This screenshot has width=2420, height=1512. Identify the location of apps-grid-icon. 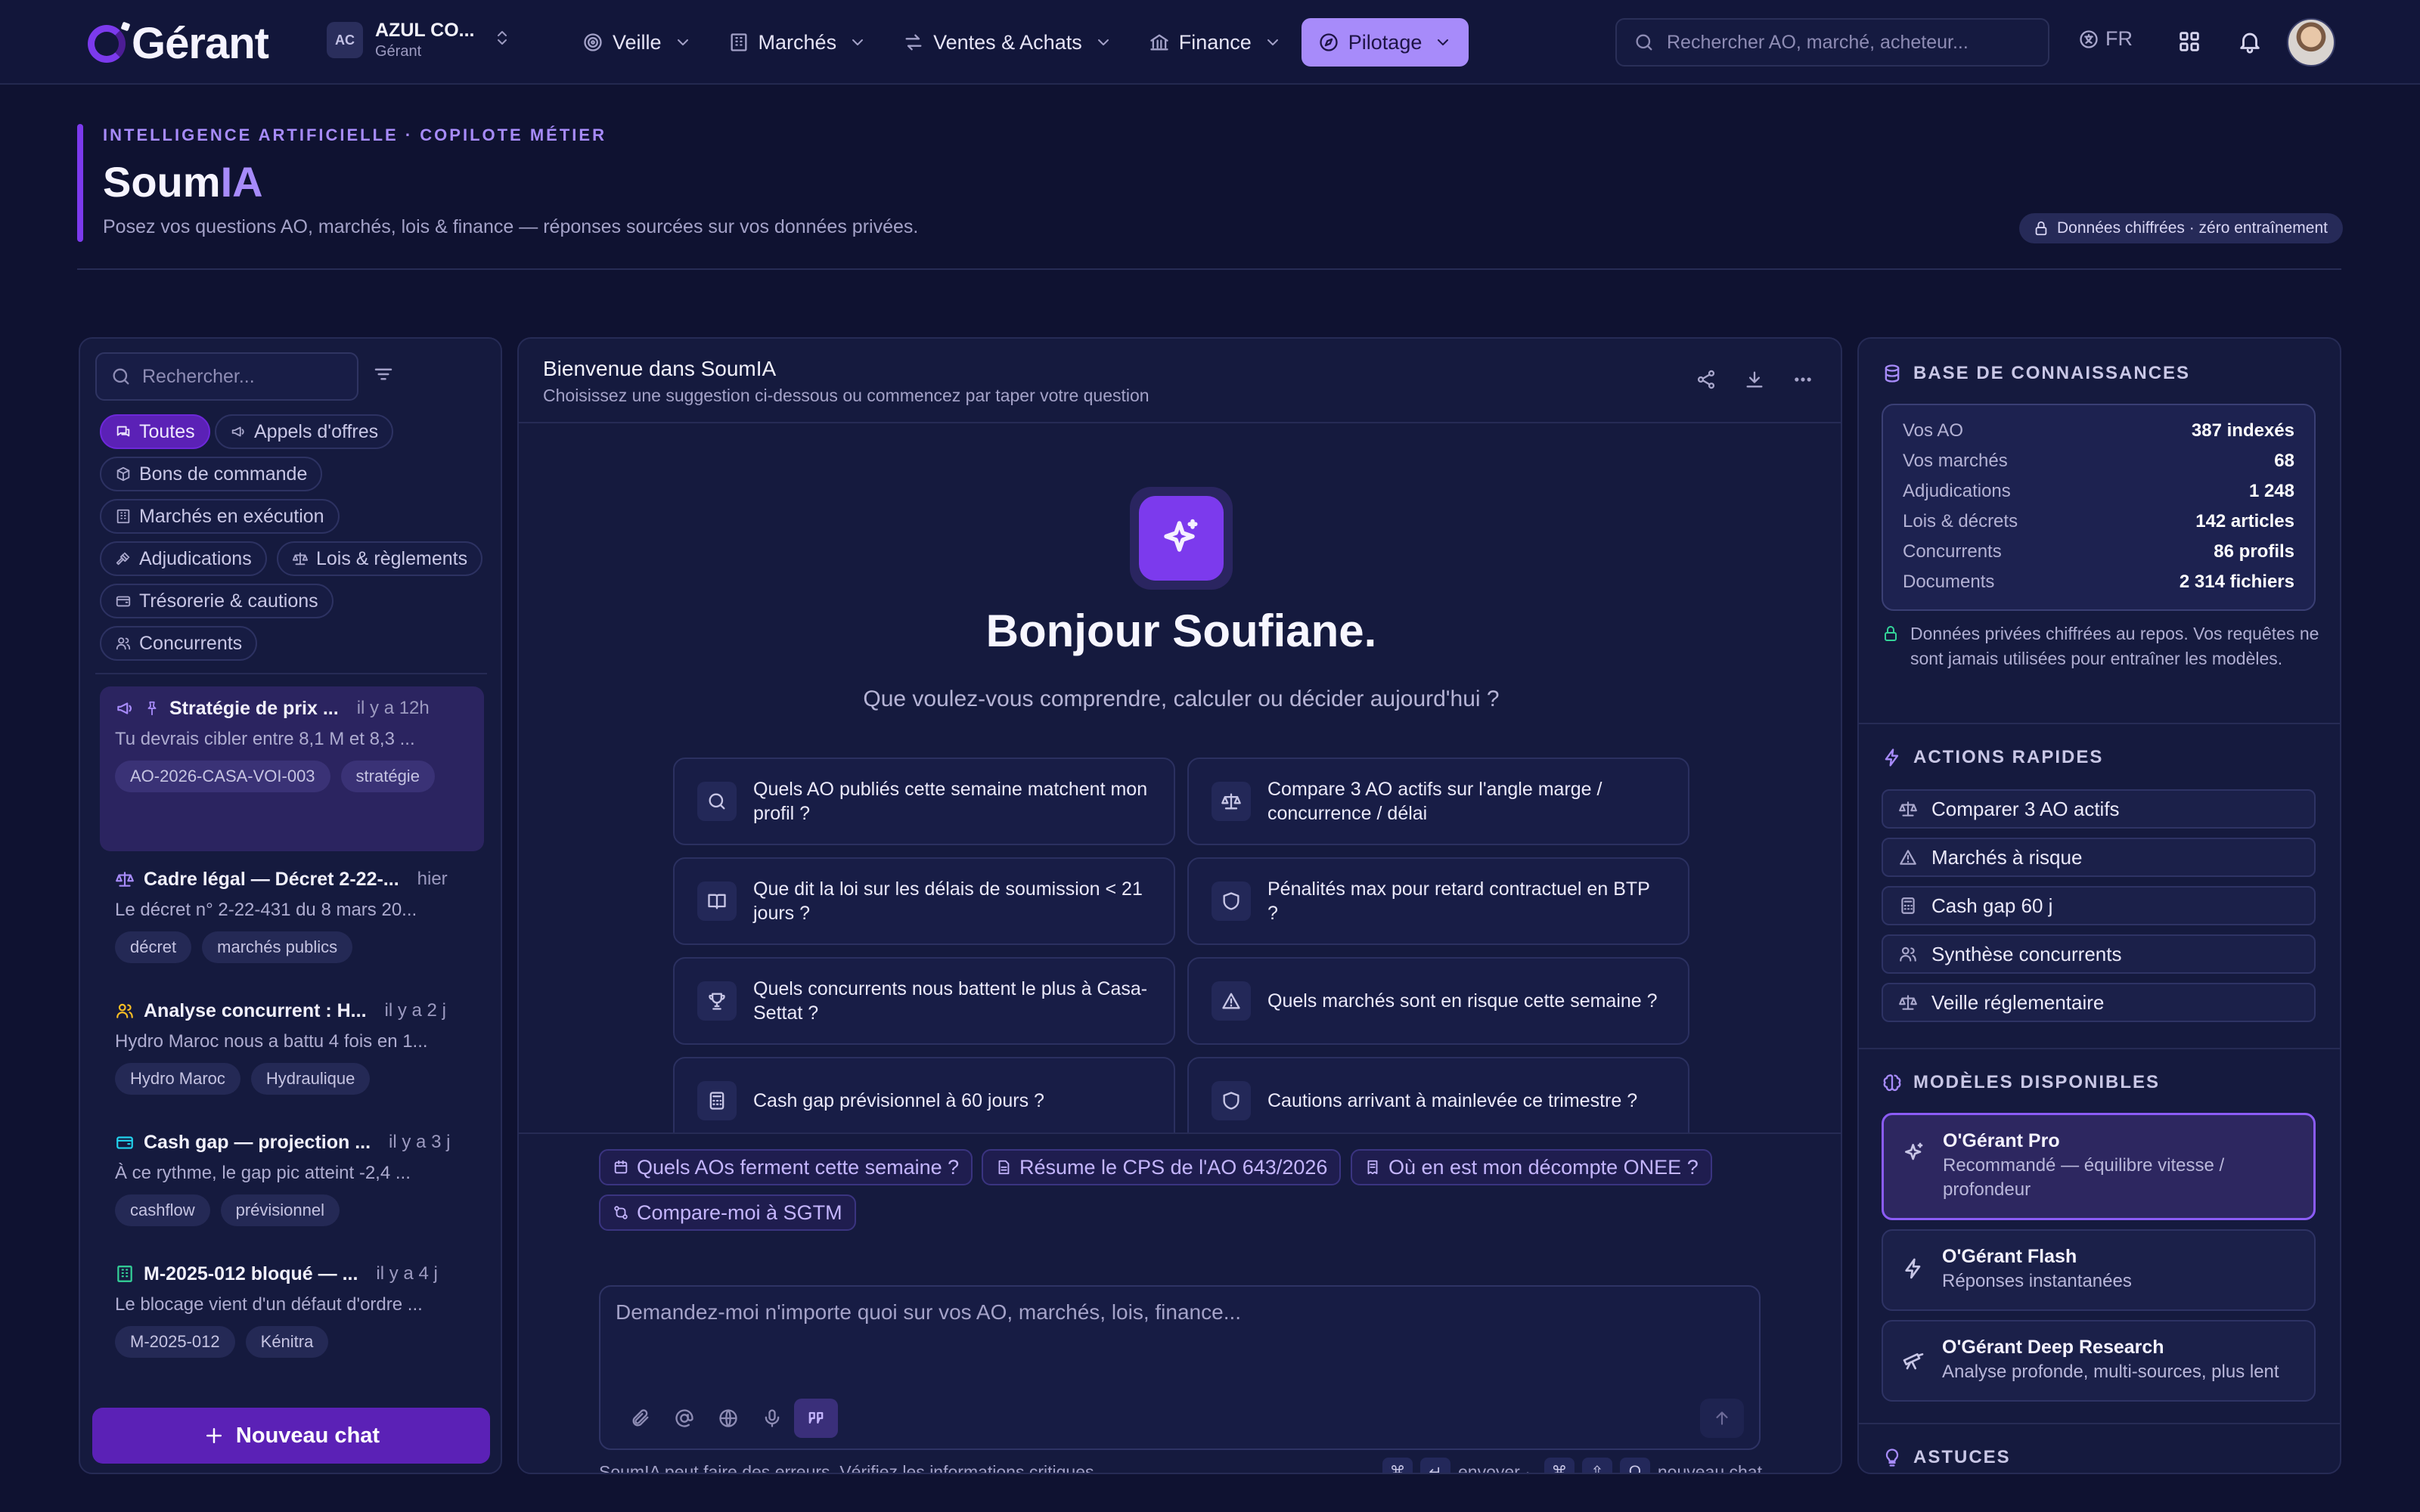
(2189, 42).